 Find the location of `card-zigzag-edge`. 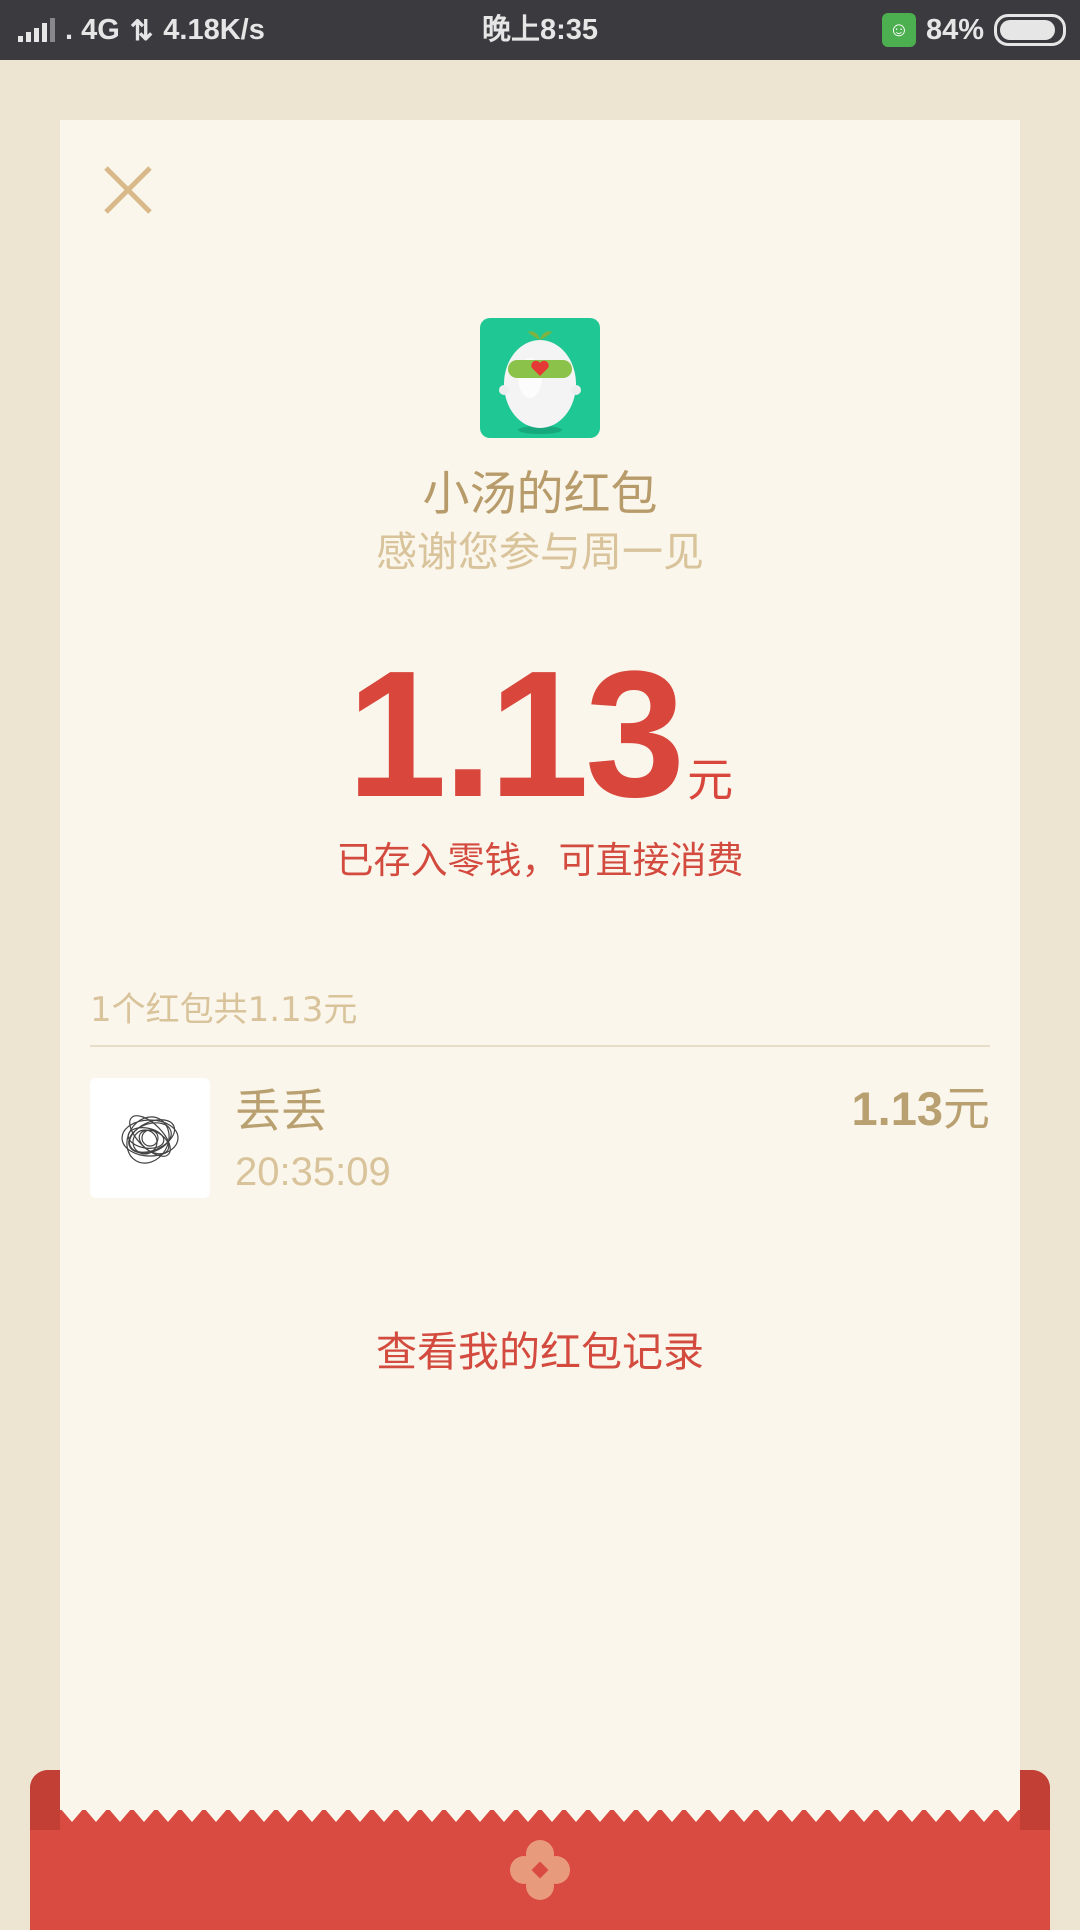

card-zigzag-edge is located at coordinates (540, 1815).